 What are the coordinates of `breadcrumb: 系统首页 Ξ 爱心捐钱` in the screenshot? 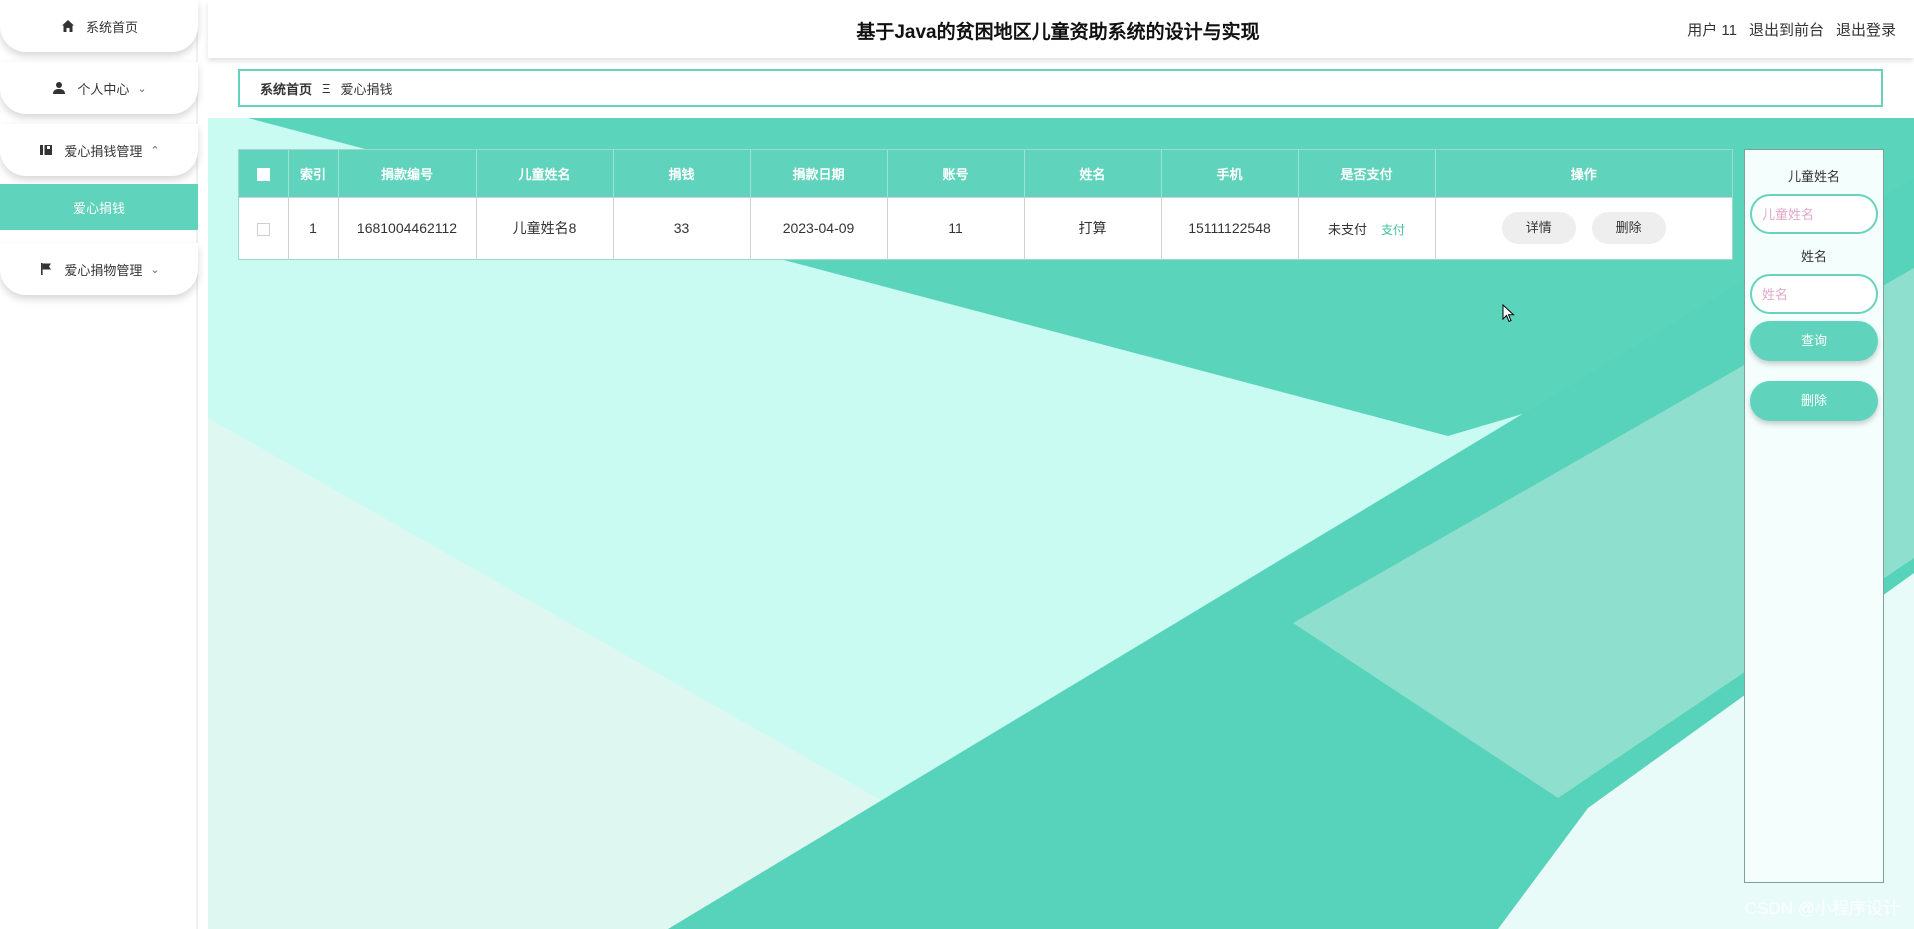 It's located at (1060, 88).